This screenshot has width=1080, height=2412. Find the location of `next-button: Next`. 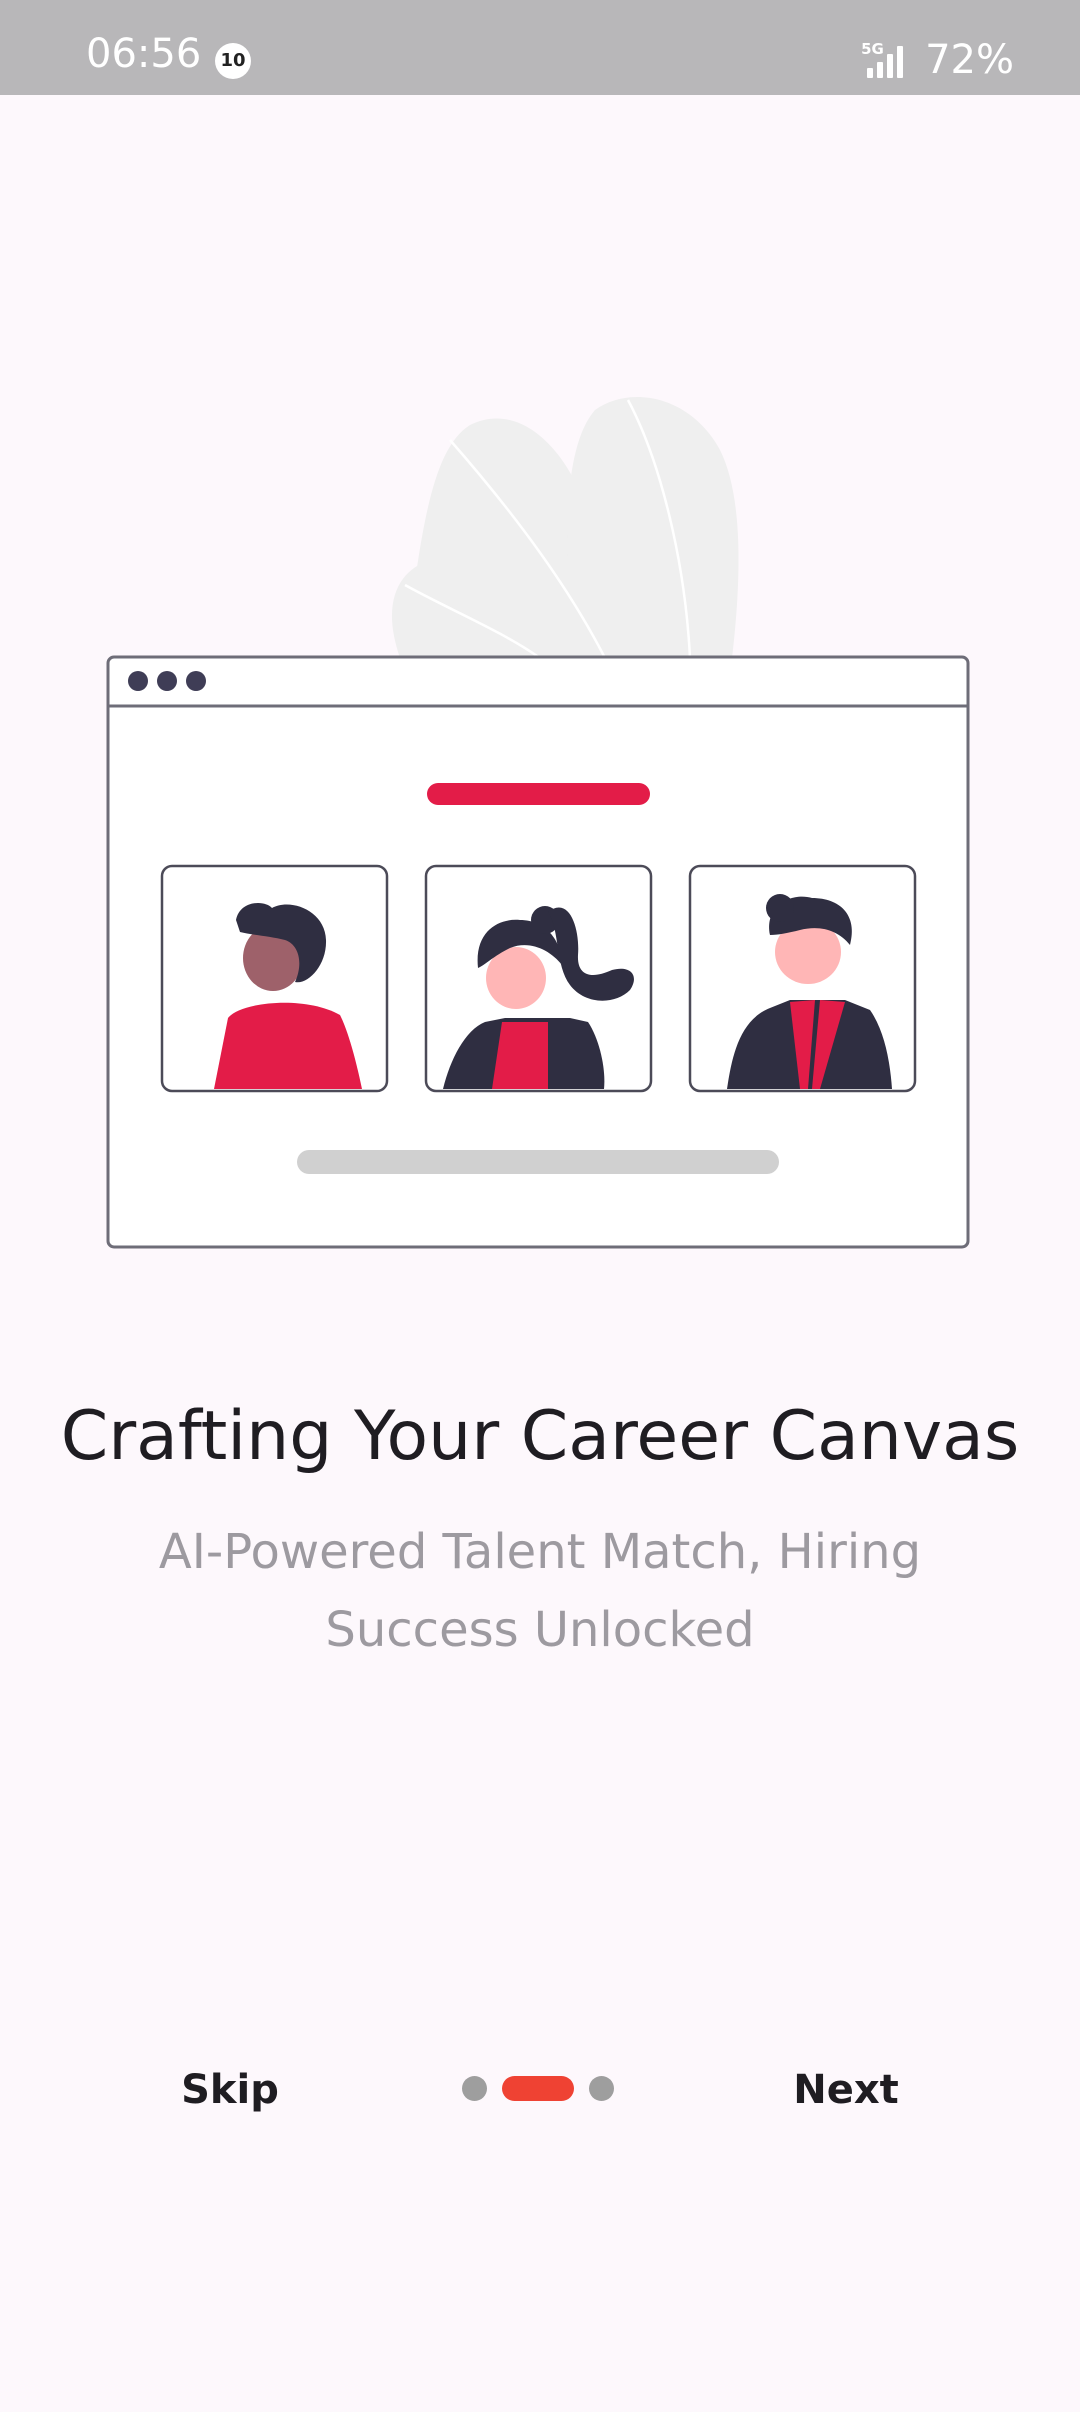

next-button: Next is located at coordinates (846, 2090).